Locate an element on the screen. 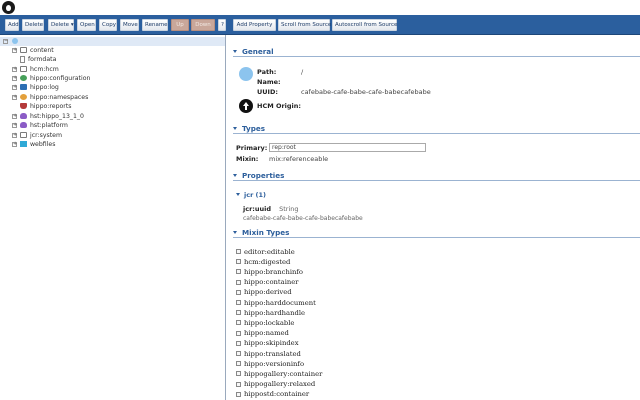 This screenshot has height=400, width=640. mixin-checkbox-row: hippo:branchinfo is located at coordinates (269, 271).